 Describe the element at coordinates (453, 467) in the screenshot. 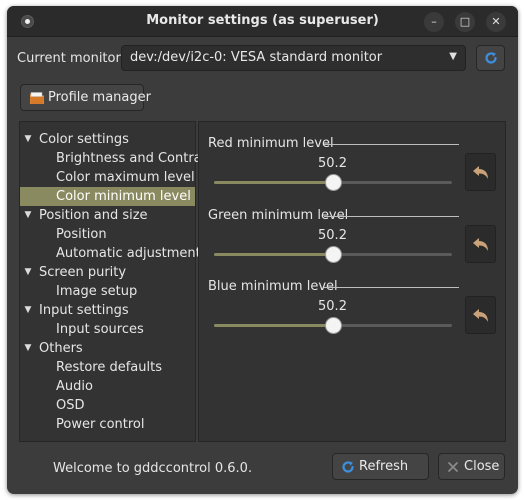

I see `close-icon` at that location.